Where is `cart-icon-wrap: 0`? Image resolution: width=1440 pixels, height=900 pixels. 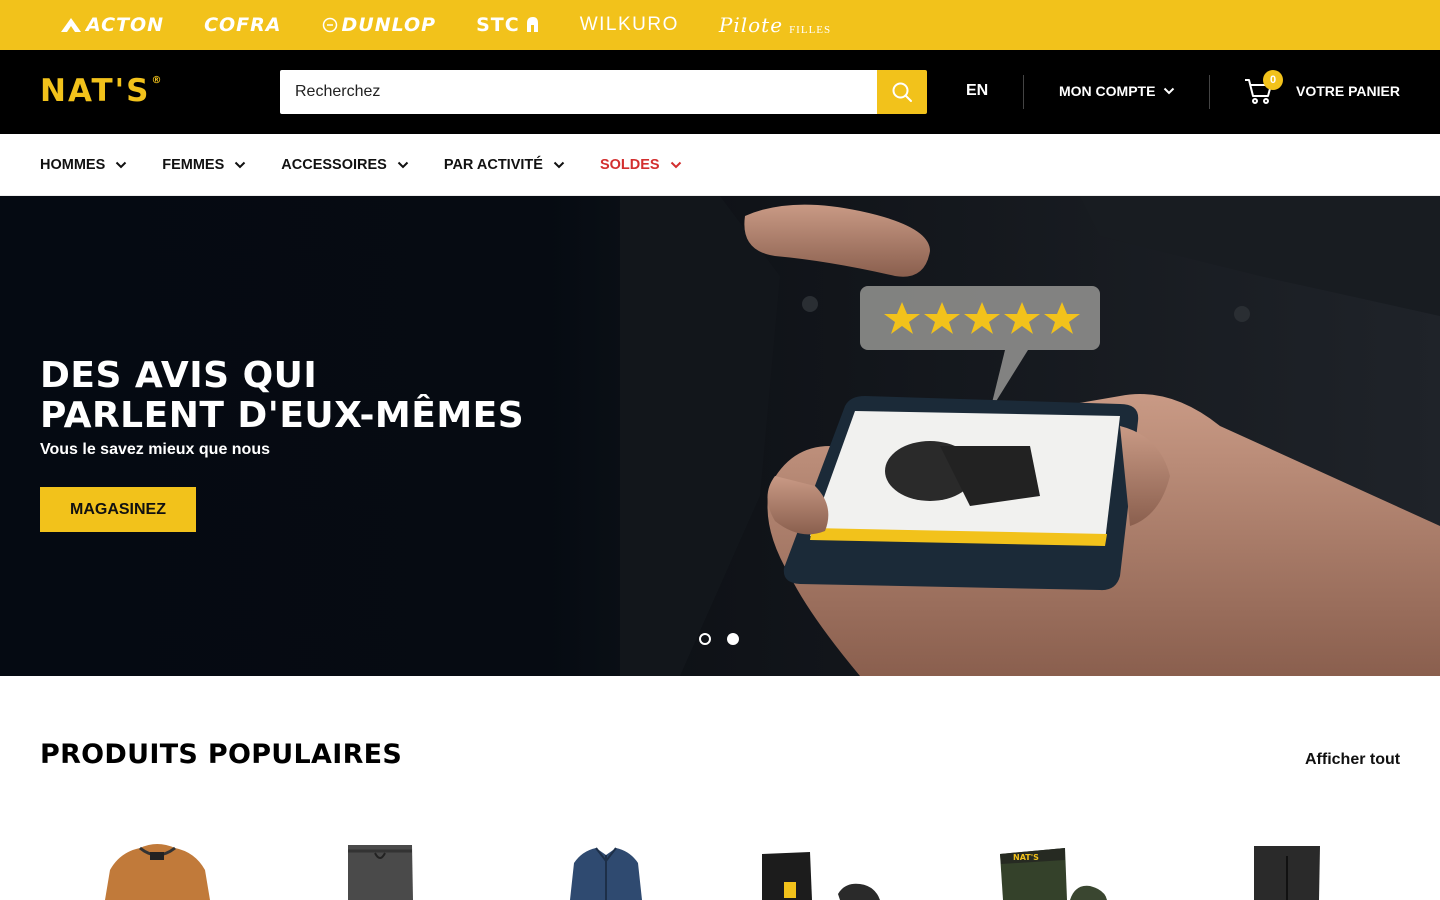
cart-icon-wrap: 0 is located at coordinates (1263, 88).